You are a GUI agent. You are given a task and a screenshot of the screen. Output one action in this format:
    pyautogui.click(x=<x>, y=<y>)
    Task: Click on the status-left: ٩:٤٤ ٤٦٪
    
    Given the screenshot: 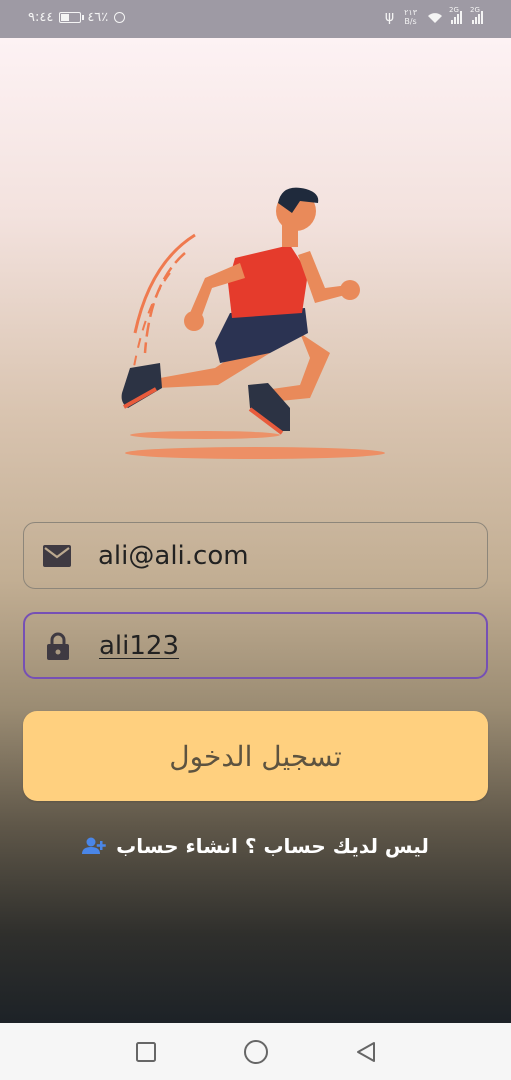 What is the action you would take?
    pyautogui.click(x=79, y=17)
    